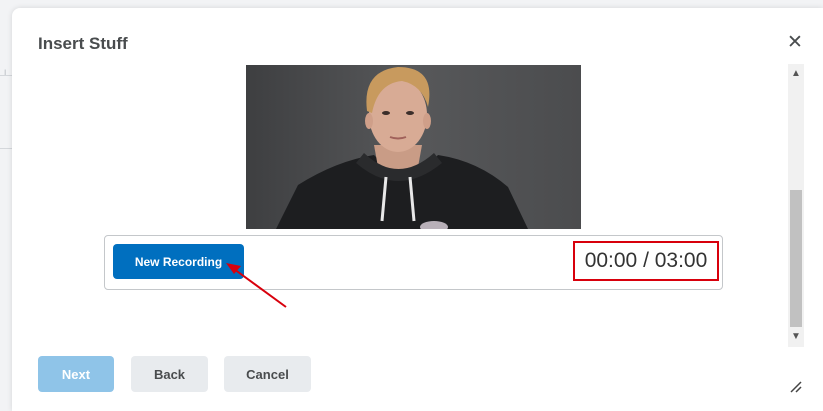 Image resolution: width=823 pixels, height=411 pixels. Describe the element at coordinates (646, 261) in the screenshot. I see `recording-timer: 00:00 / 03:00` at that location.